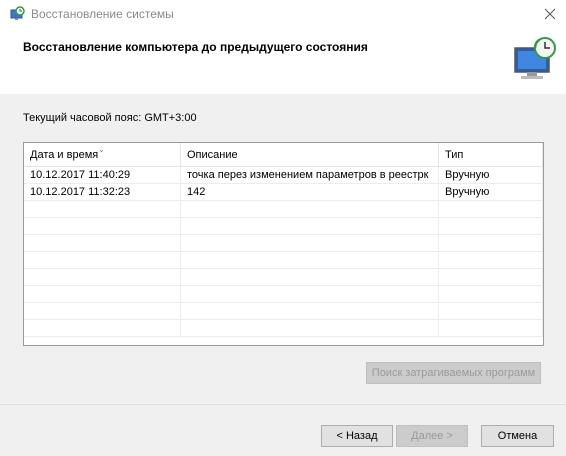 The width and height of the screenshot is (566, 456). Describe the element at coordinates (102, 155) in the screenshot. I see `column-header-date: ⌄ Дата и время` at that location.